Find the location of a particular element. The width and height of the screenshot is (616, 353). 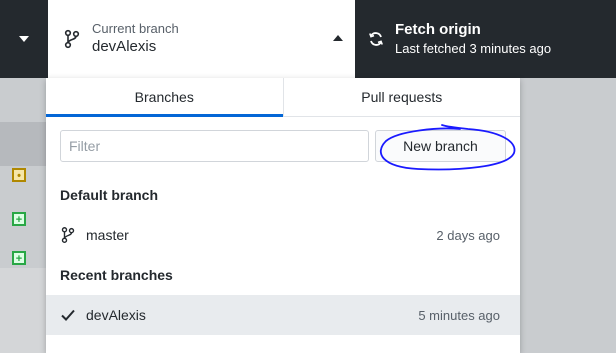

current-branch-button: Current branch devAlexis is located at coordinates (201, 39).